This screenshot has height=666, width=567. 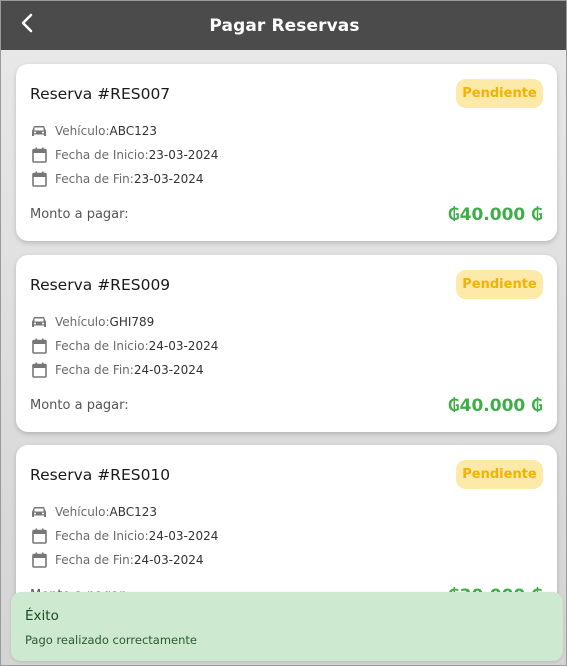 I want to click on start-date-row: Fecha de Inicio: 23-03-2024, so click(x=124, y=155).